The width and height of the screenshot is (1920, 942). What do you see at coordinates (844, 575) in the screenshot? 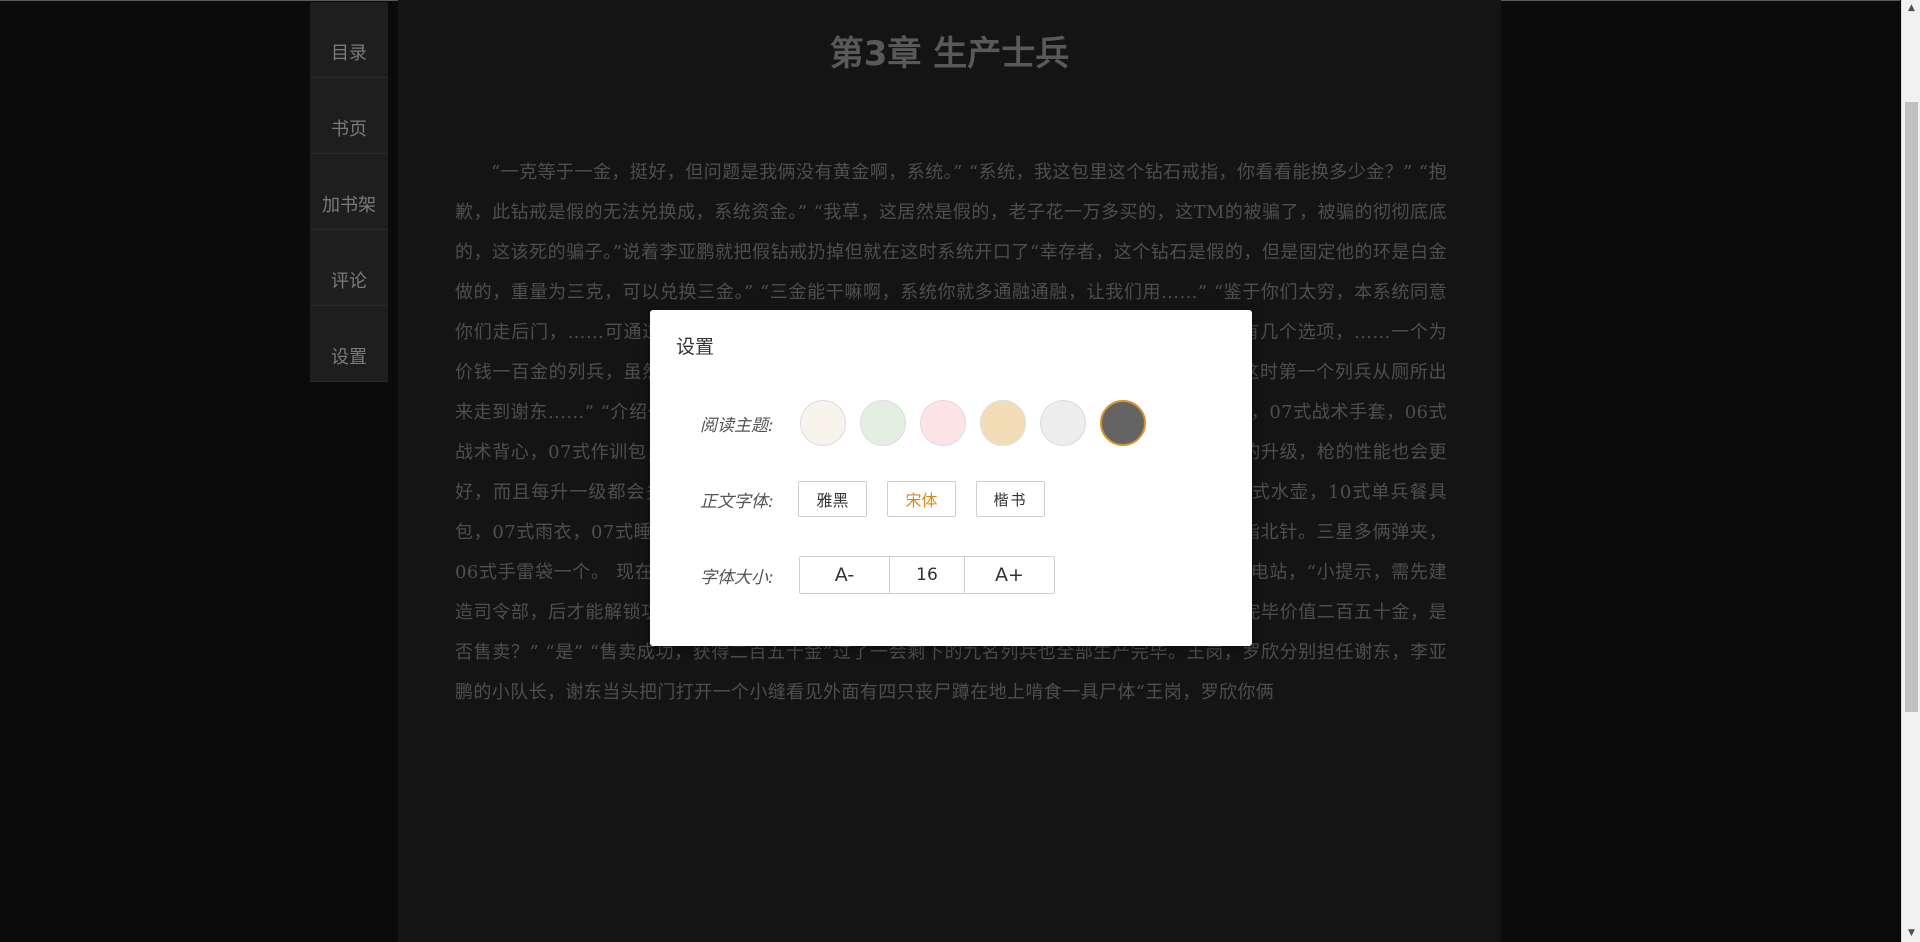
I see `font-size-decrease-button: A-` at bounding box center [844, 575].